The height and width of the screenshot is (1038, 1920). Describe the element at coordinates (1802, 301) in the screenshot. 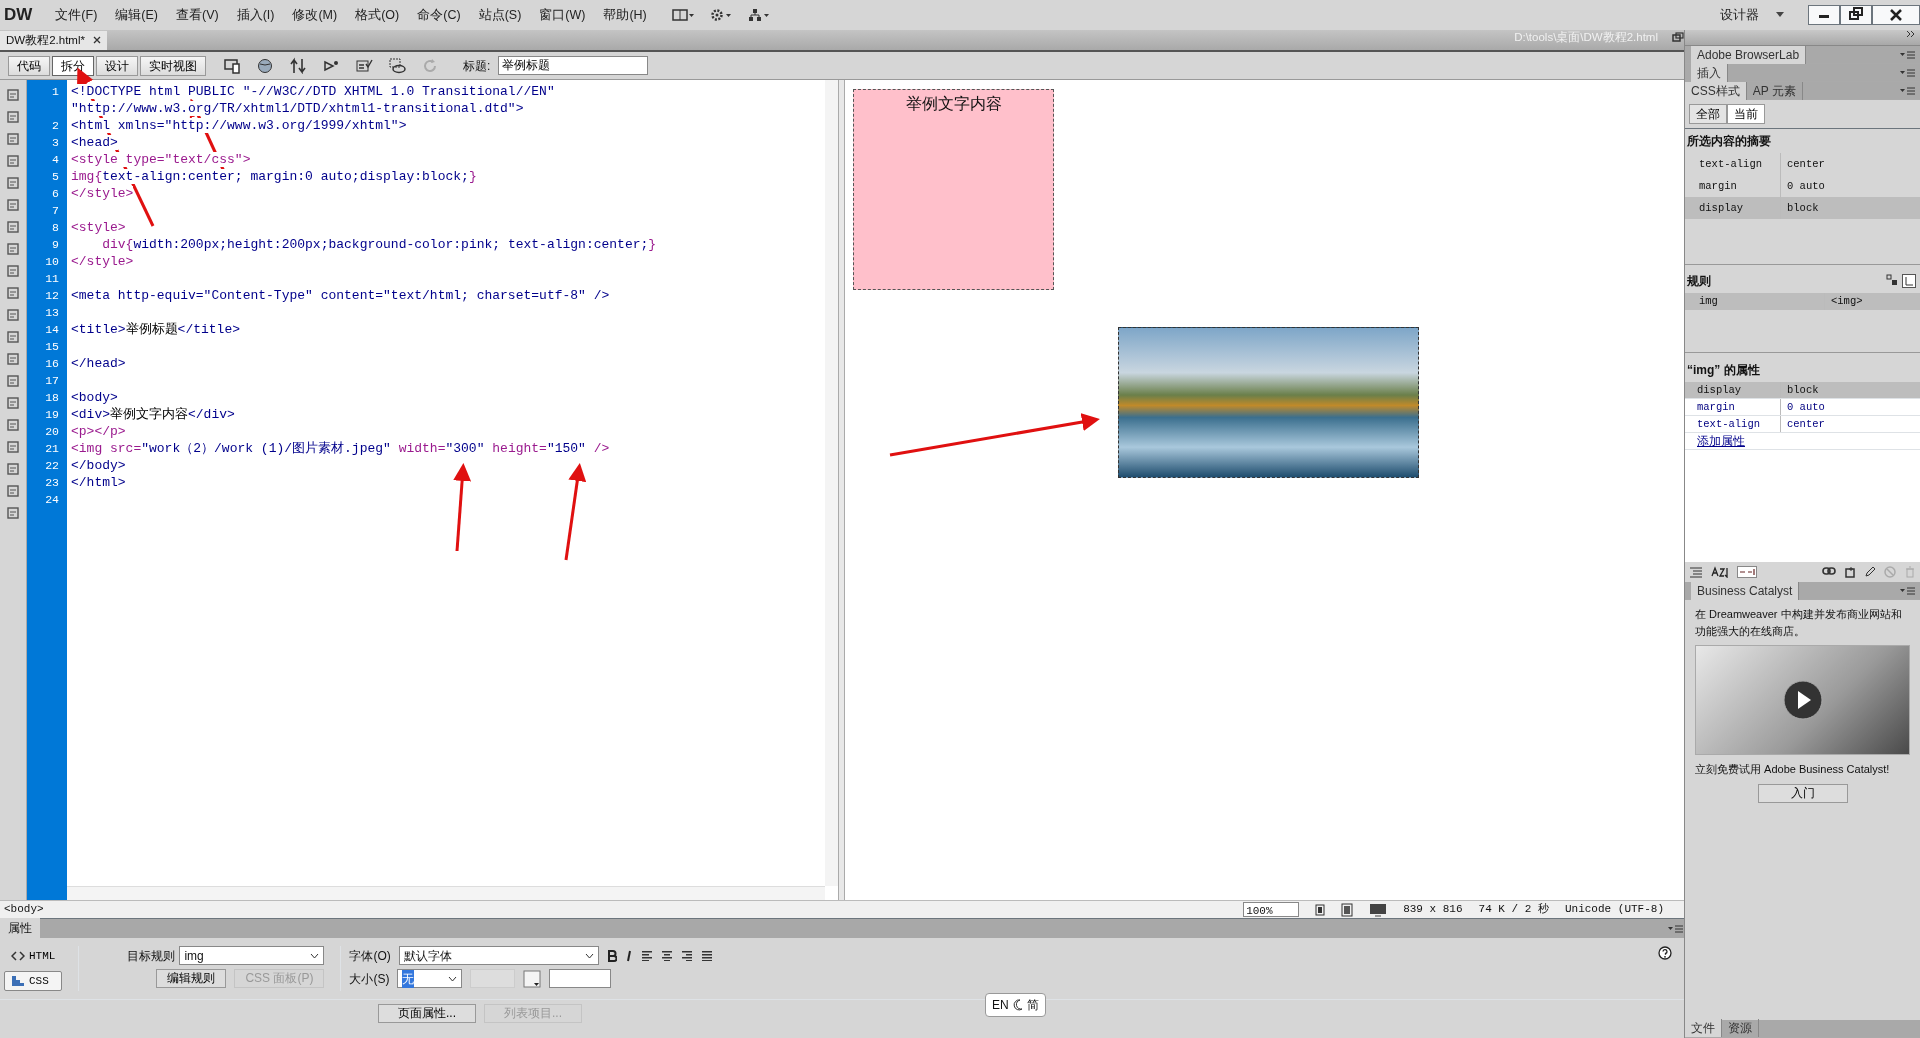

I see `rule-row: img <img>` at that location.